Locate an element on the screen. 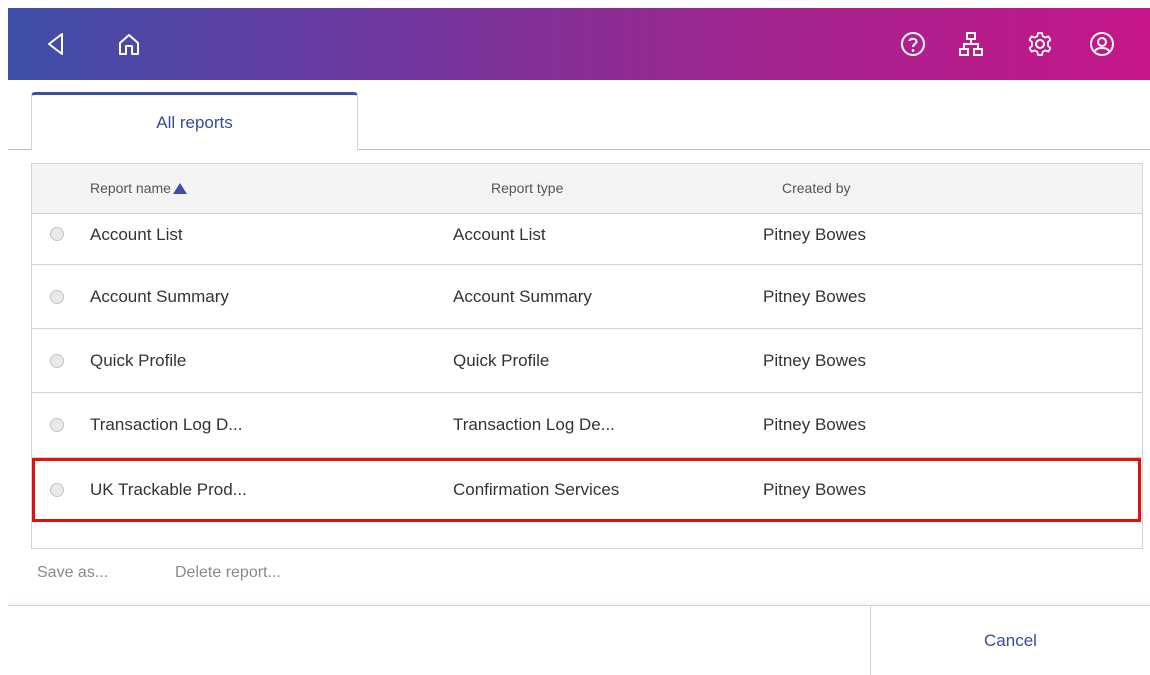 The image size is (1150, 675). report-name-cell: Quick Profile is located at coordinates (138, 360).